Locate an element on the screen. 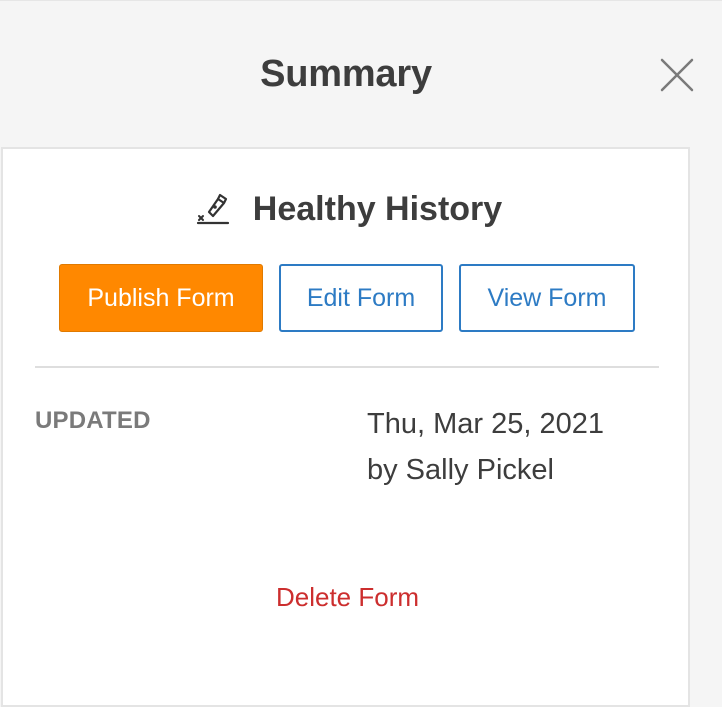 The height and width of the screenshot is (707, 722). close-button is located at coordinates (677, 75).